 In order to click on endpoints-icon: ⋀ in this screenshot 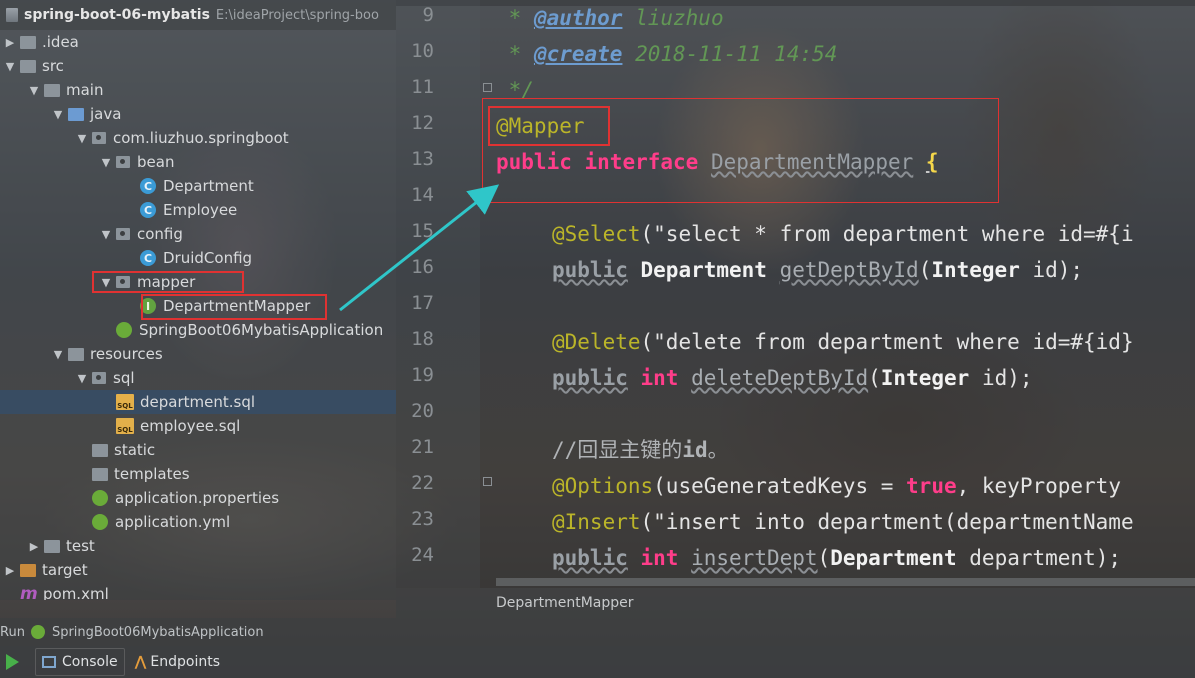, I will do `click(140, 662)`.